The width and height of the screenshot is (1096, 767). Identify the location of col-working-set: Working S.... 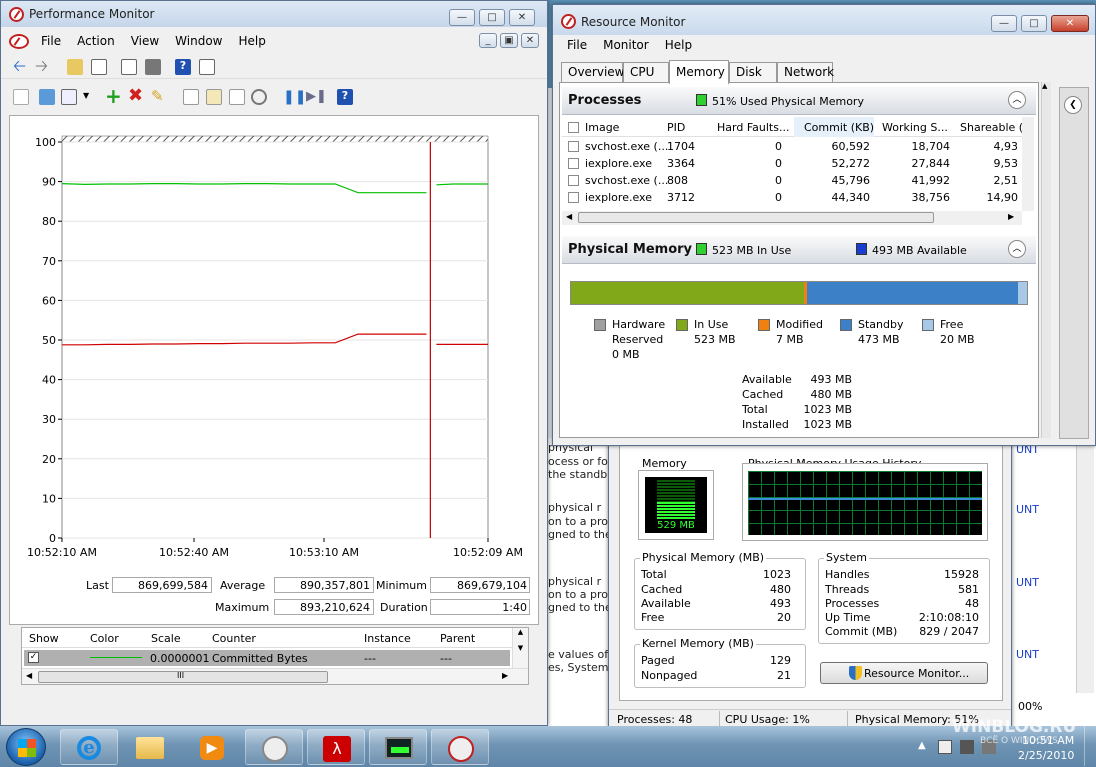
(915, 127).